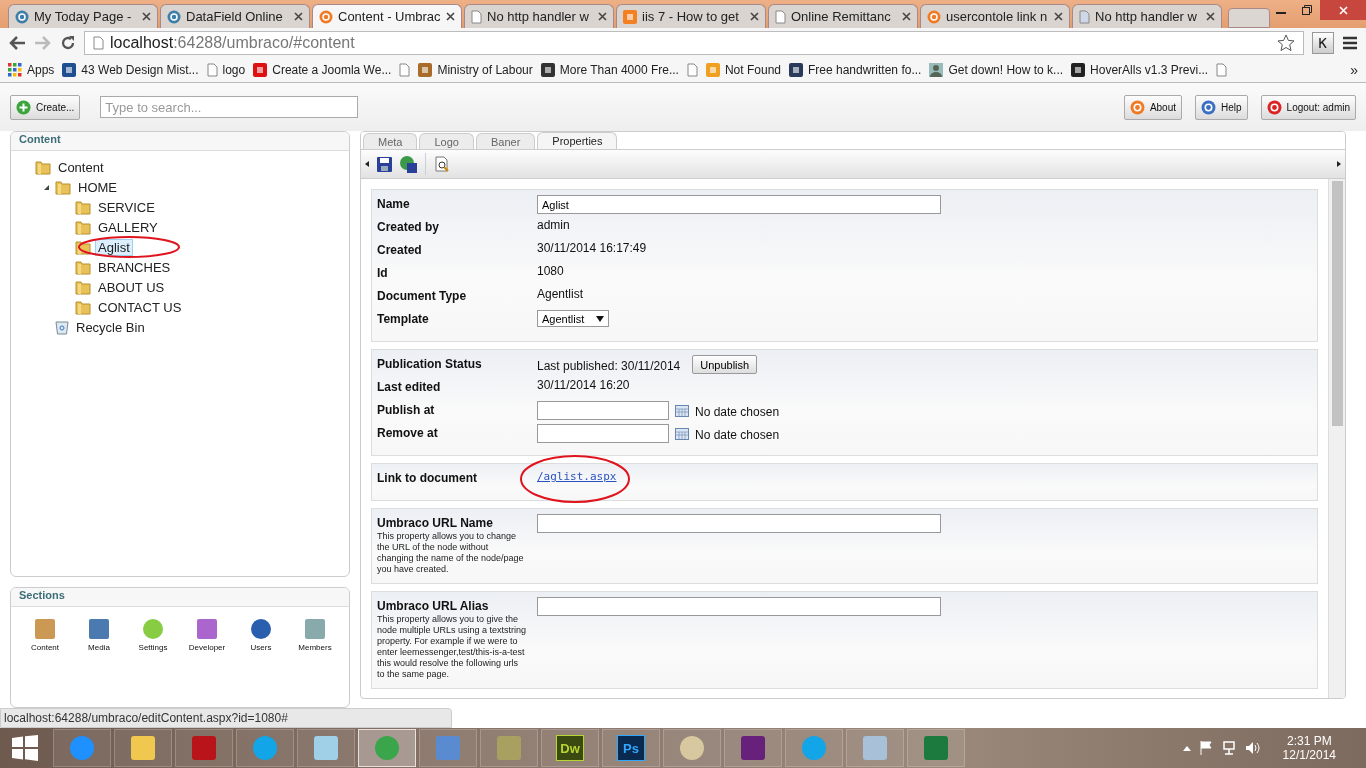 This screenshot has width=1366, height=768. I want to click on bookmark: Ministry of Labour, so click(485, 70).